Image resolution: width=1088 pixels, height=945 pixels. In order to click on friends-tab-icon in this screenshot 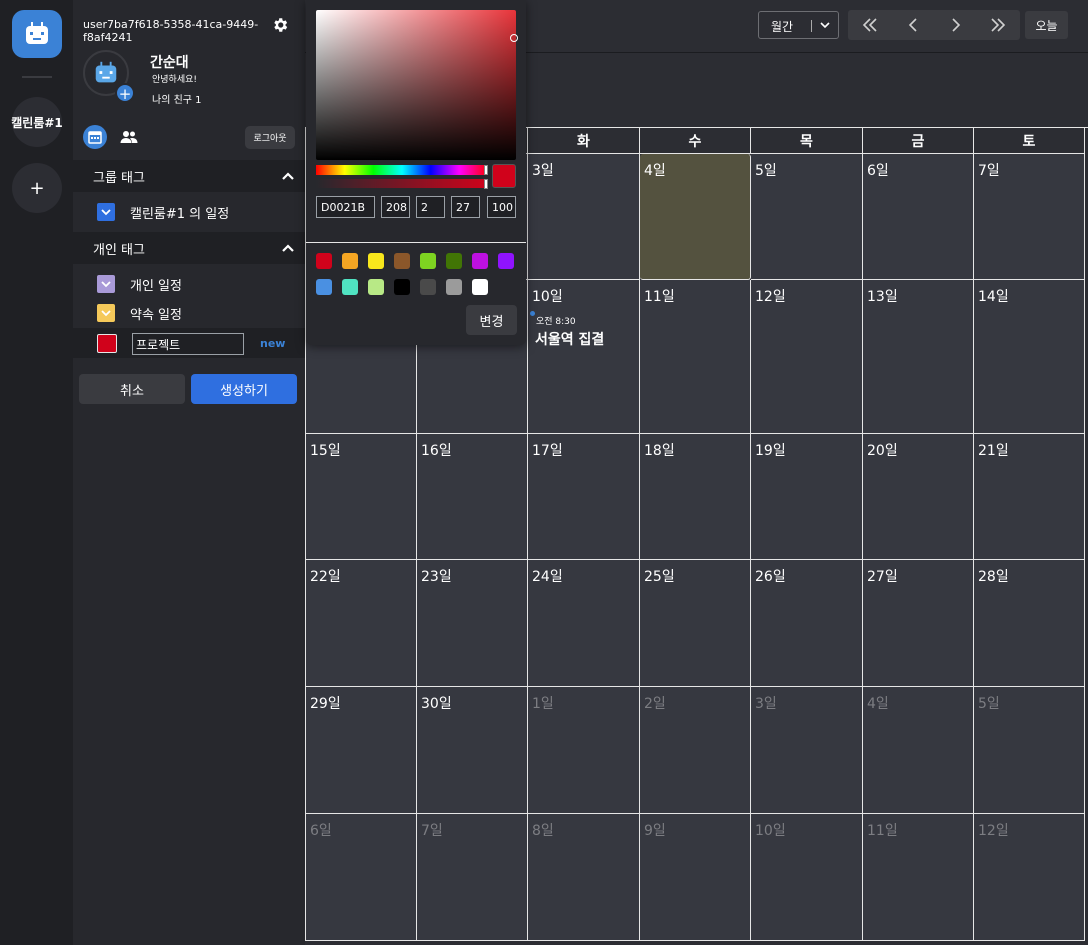, I will do `click(129, 137)`.